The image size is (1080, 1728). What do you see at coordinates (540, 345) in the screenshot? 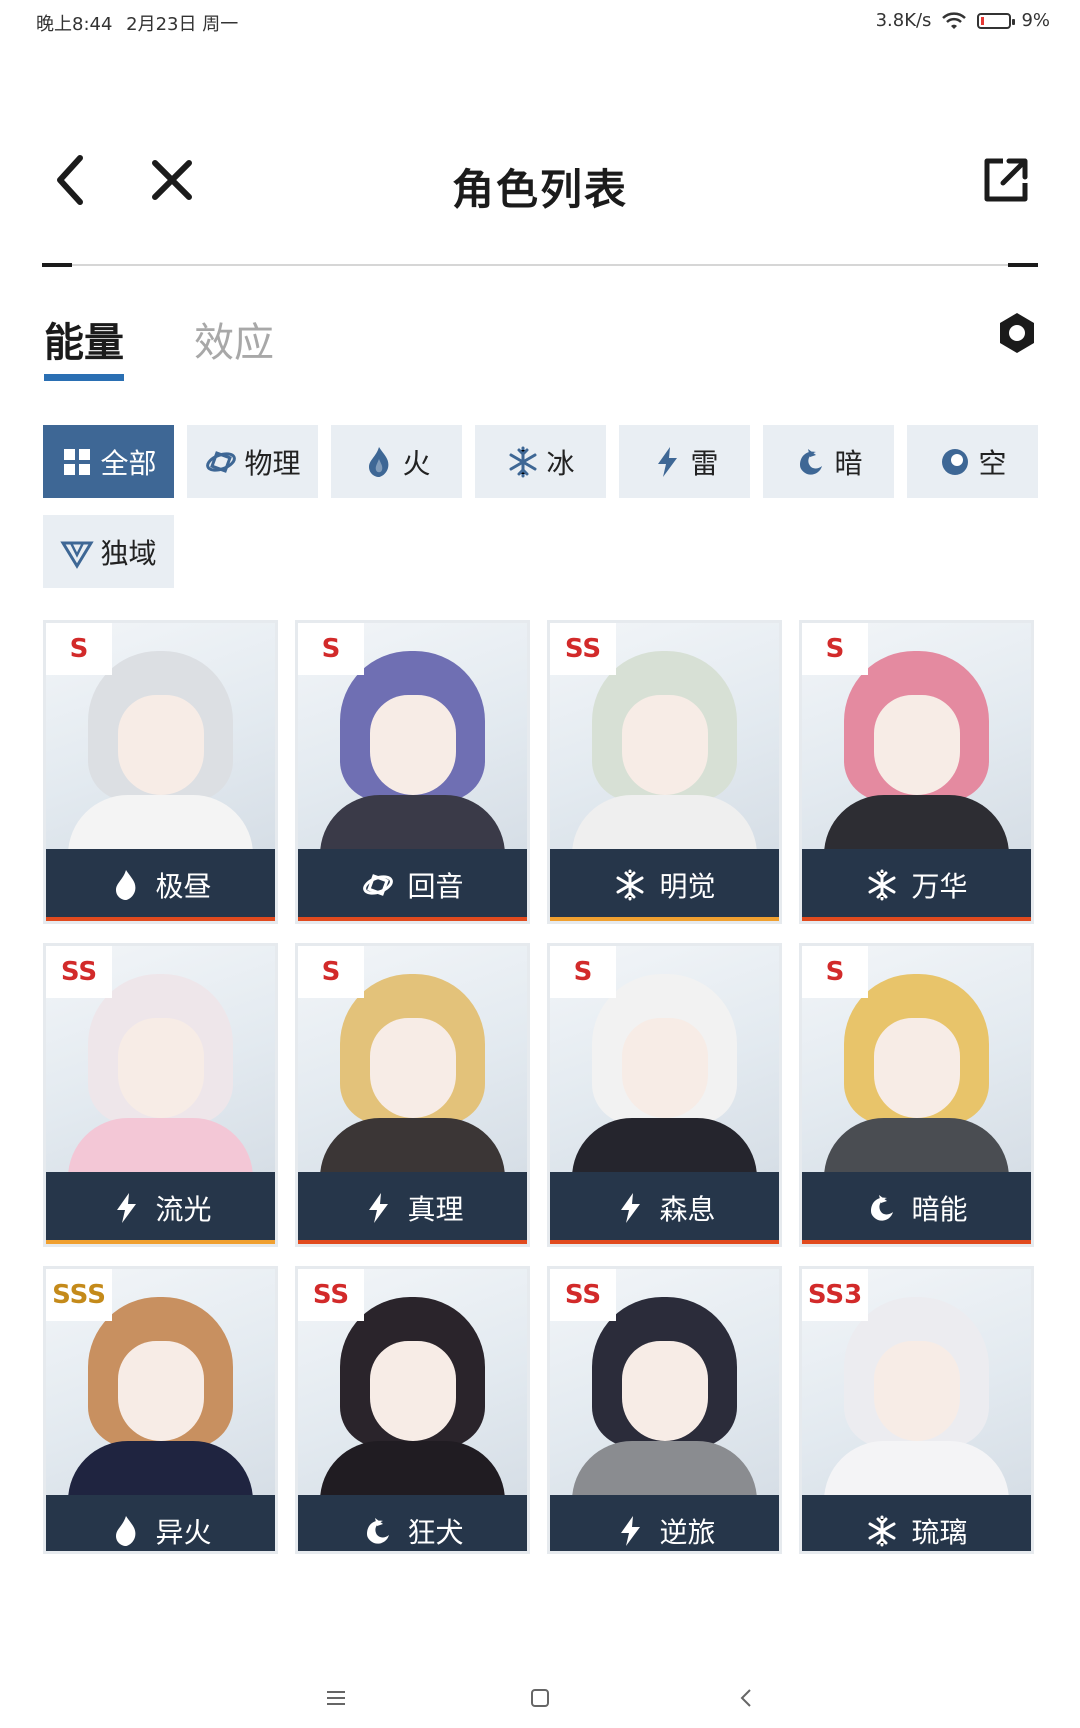
I see `tab-bar: 能量 效应` at bounding box center [540, 345].